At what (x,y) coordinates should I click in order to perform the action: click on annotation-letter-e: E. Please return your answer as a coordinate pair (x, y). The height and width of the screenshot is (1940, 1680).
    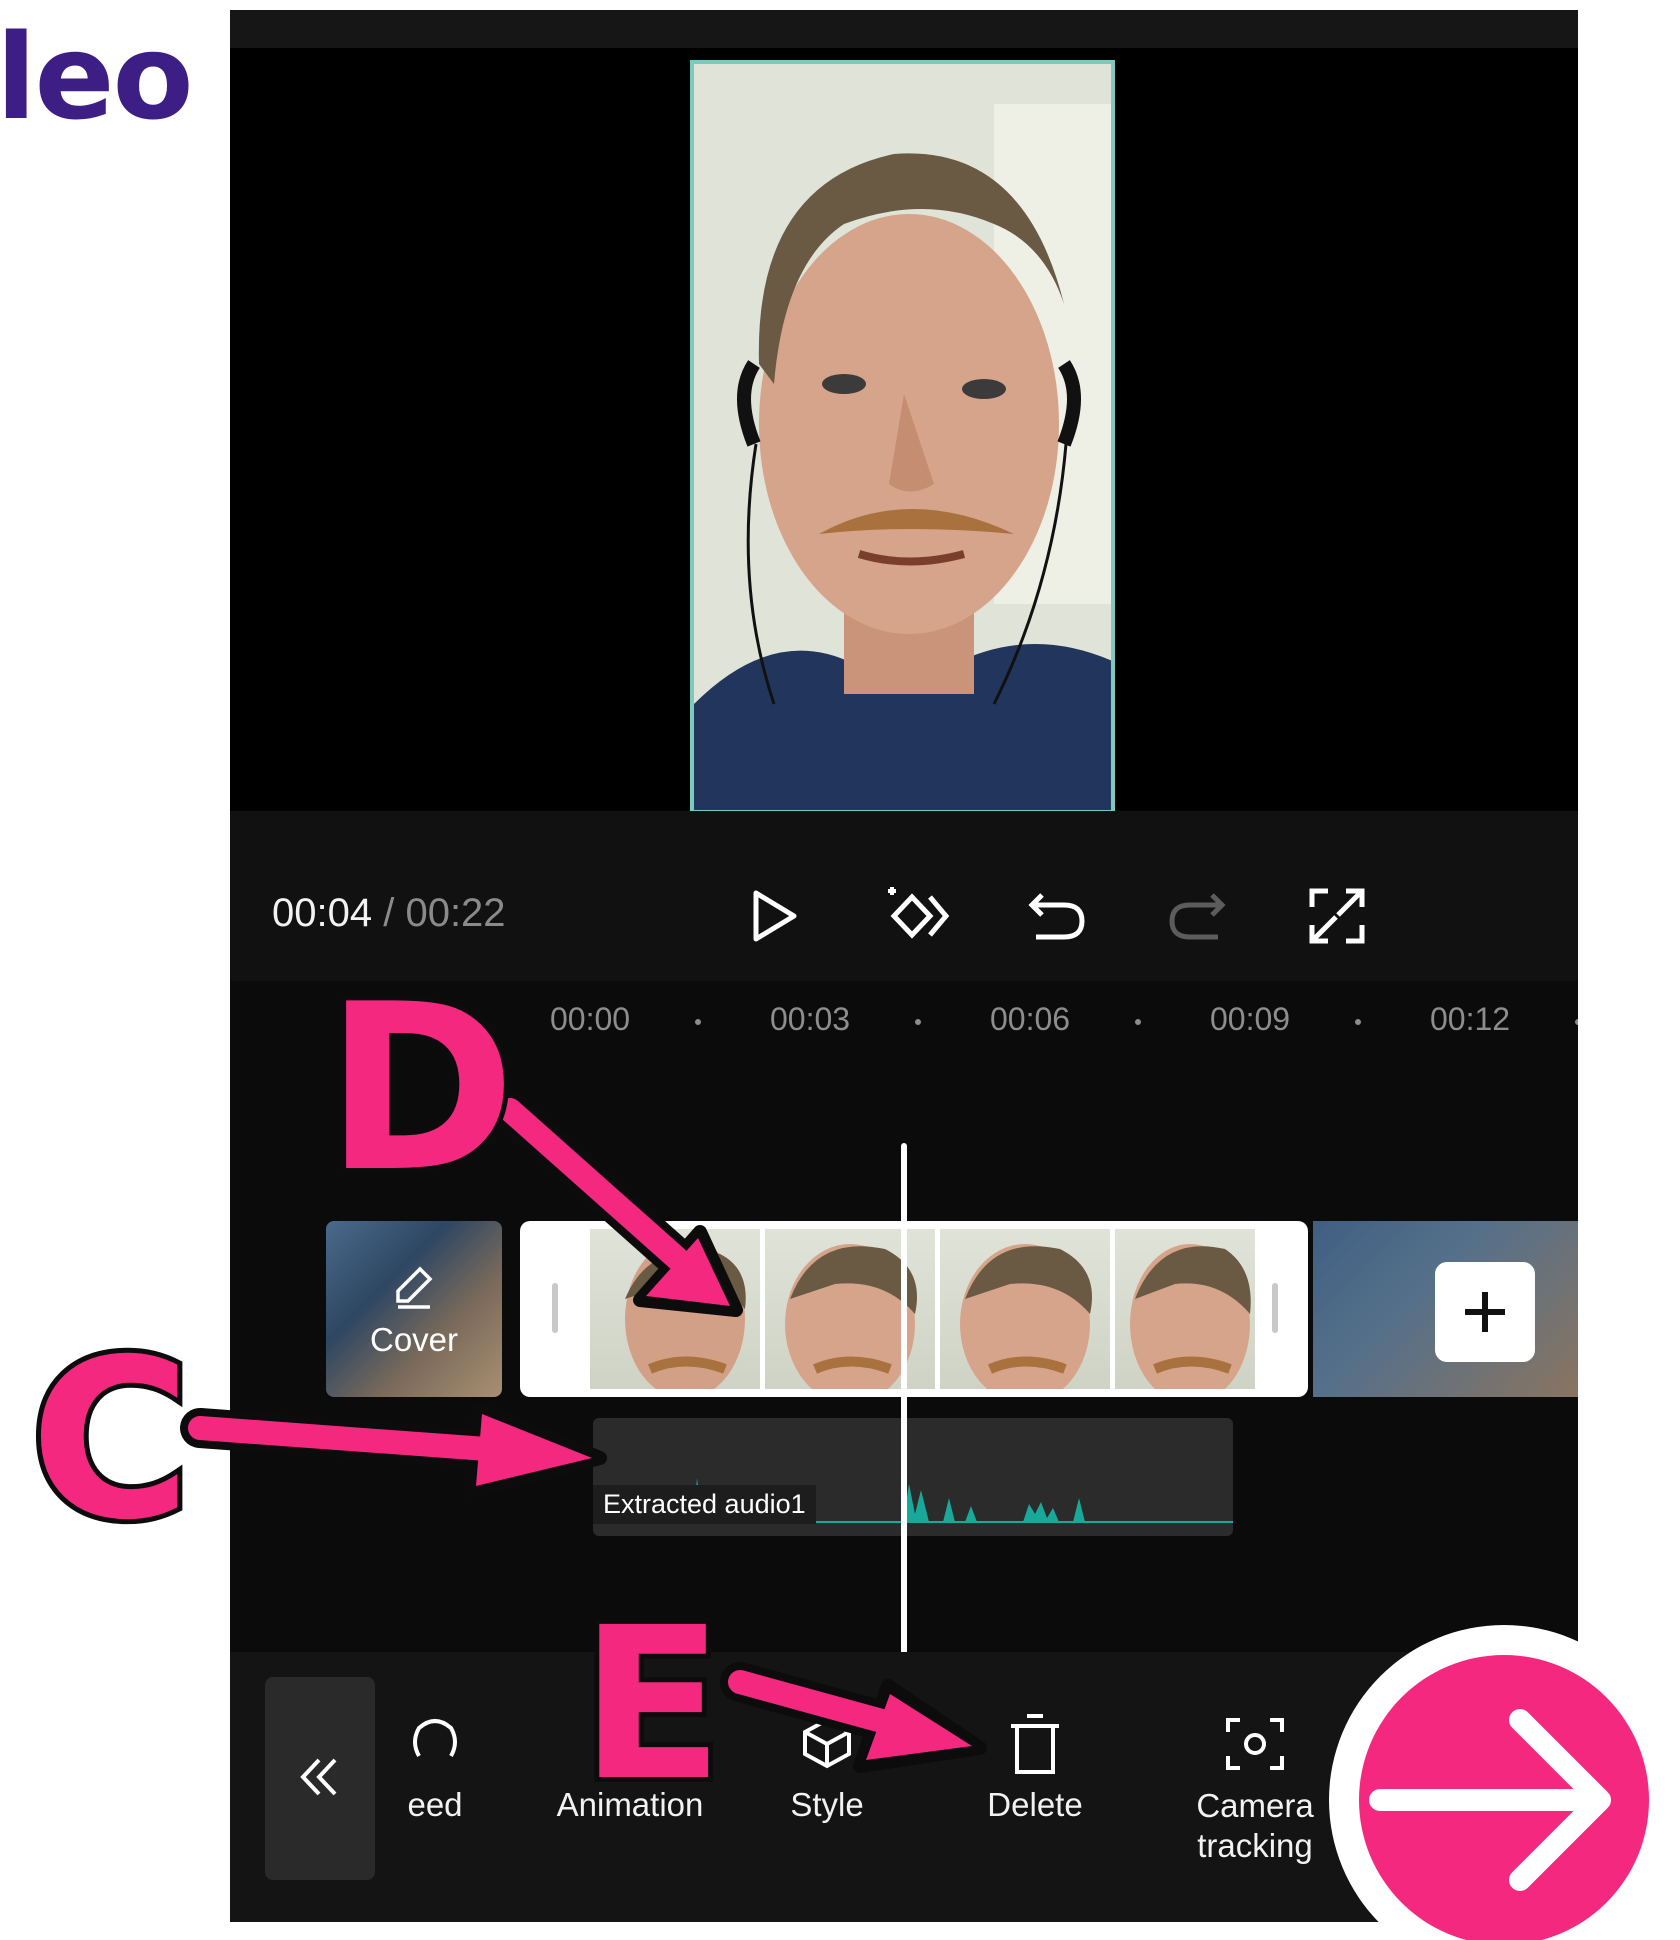
    Looking at the image, I should click on (651, 1704).